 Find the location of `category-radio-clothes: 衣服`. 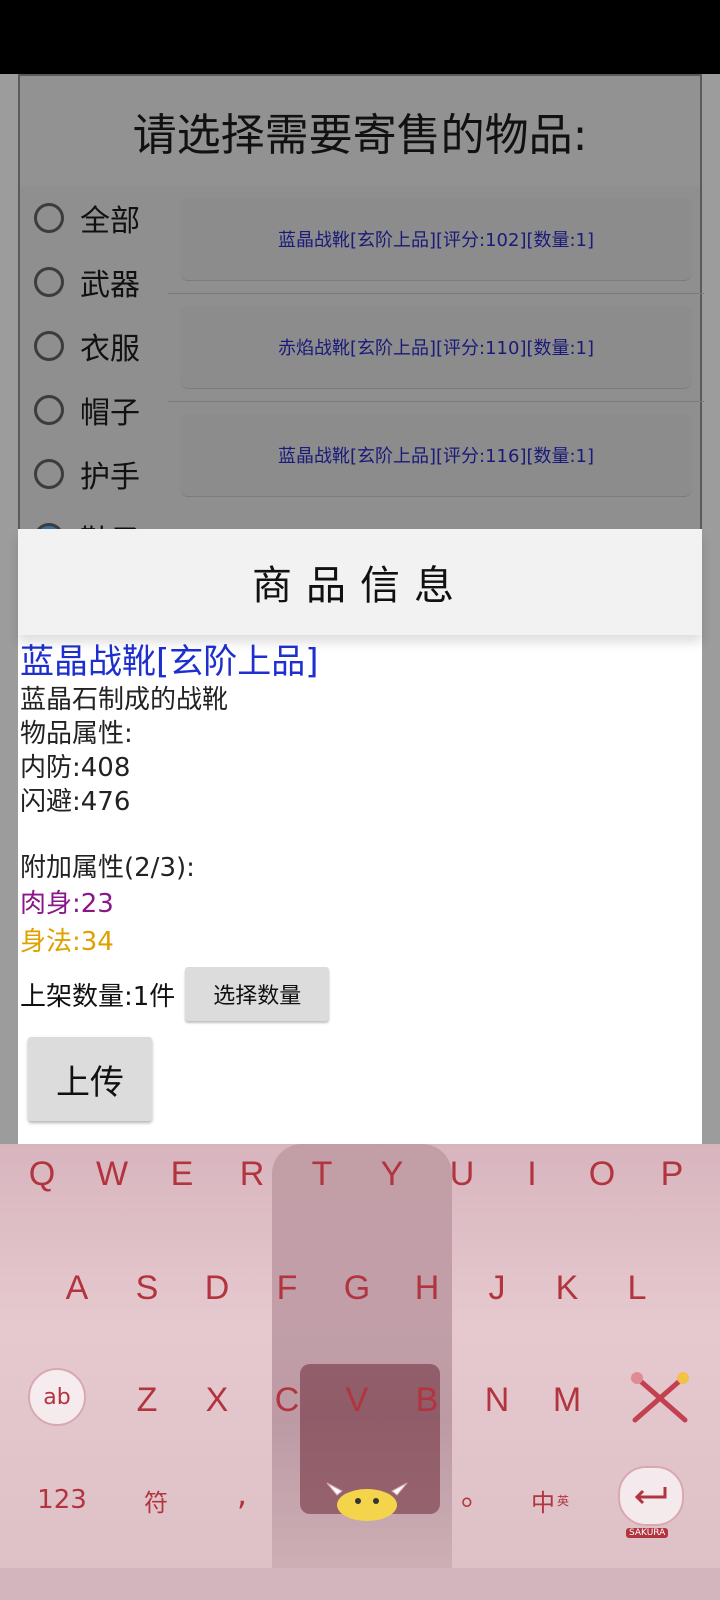

category-radio-clothes: 衣服 is located at coordinates (104, 346).